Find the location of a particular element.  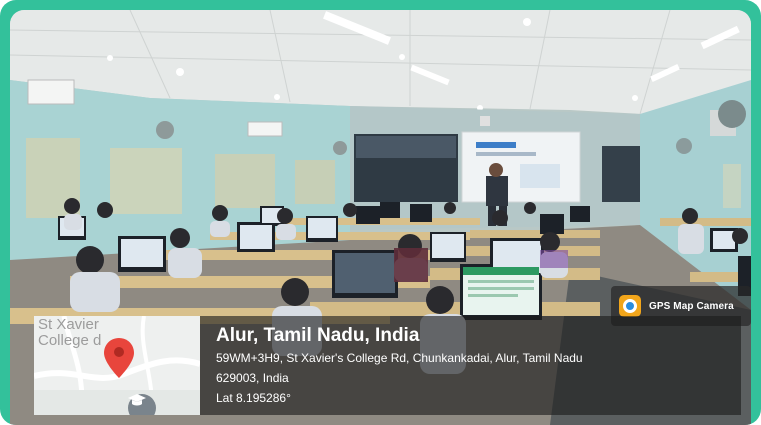

map-label-line1: St Xavier is located at coordinates (68, 324).